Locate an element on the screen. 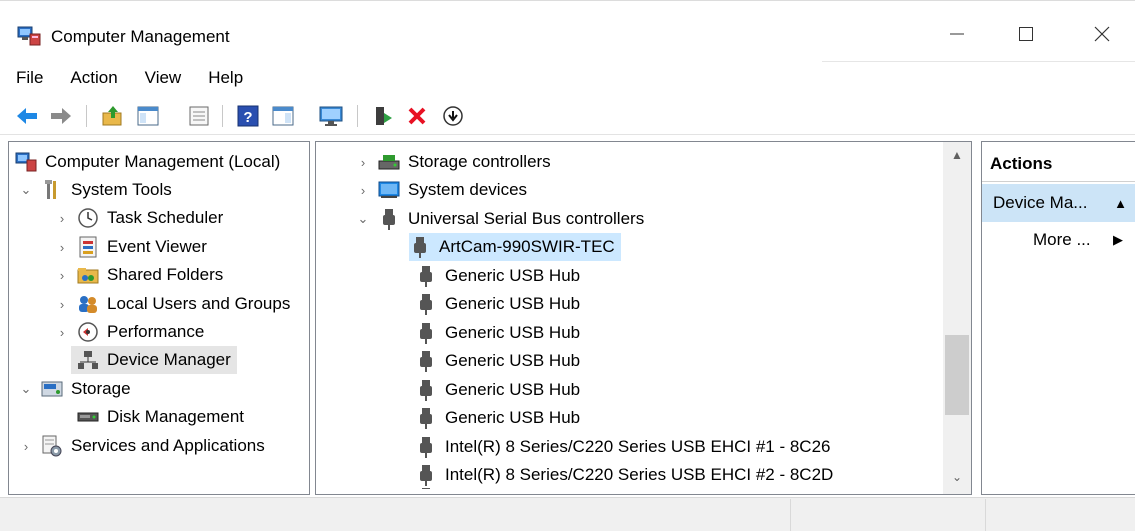 The width and height of the screenshot is (1135, 531). tree-item-label: Performance is located at coordinates (156, 331).